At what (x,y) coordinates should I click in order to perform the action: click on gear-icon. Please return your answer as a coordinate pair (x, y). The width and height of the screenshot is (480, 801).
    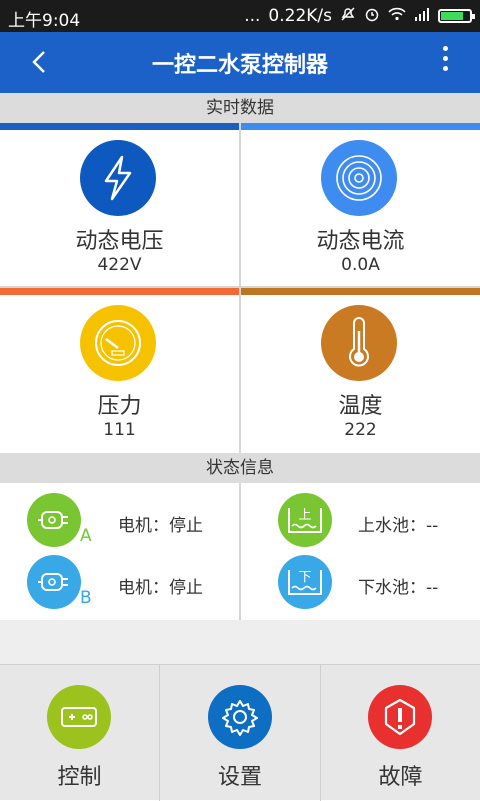
    Looking at the image, I should click on (240, 717).